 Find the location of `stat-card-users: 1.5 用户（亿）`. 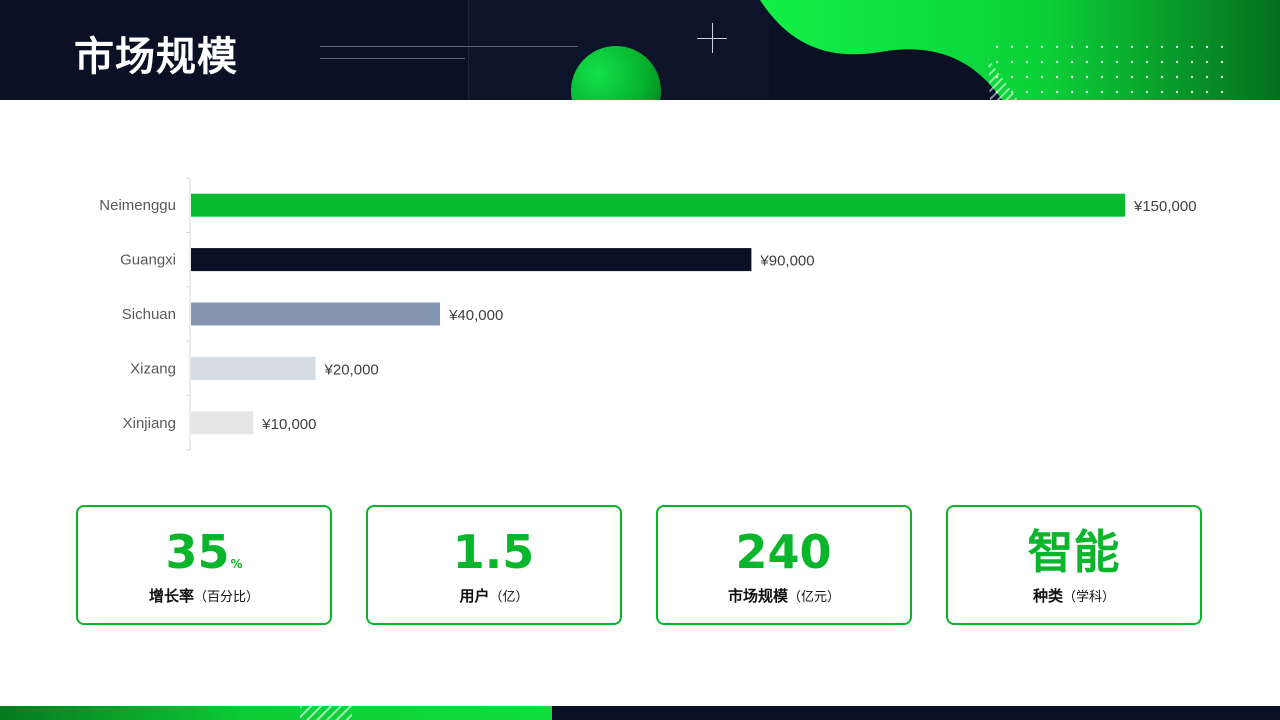

stat-card-users: 1.5 用户（亿） is located at coordinates (494, 565).